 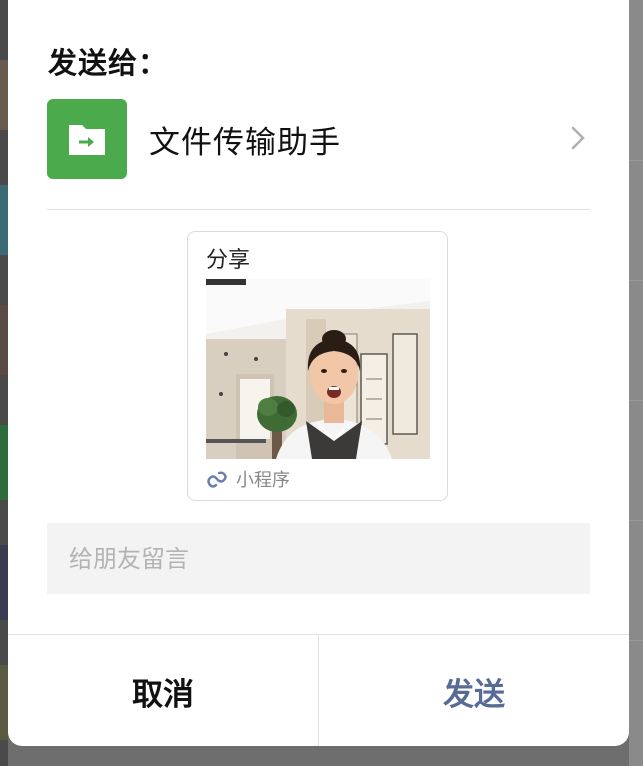 I want to click on file-transfer-icon, so click(x=87, y=139).